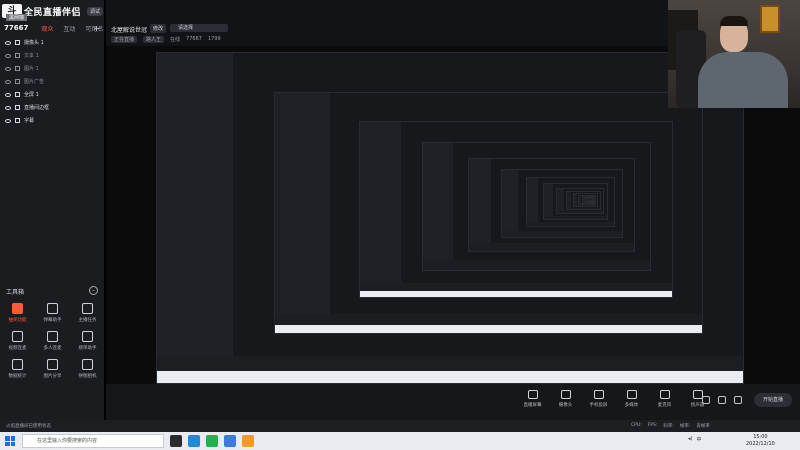  Describe the element at coordinates (770, 19) in the screenshot. I see `webcam-sign` at that location.